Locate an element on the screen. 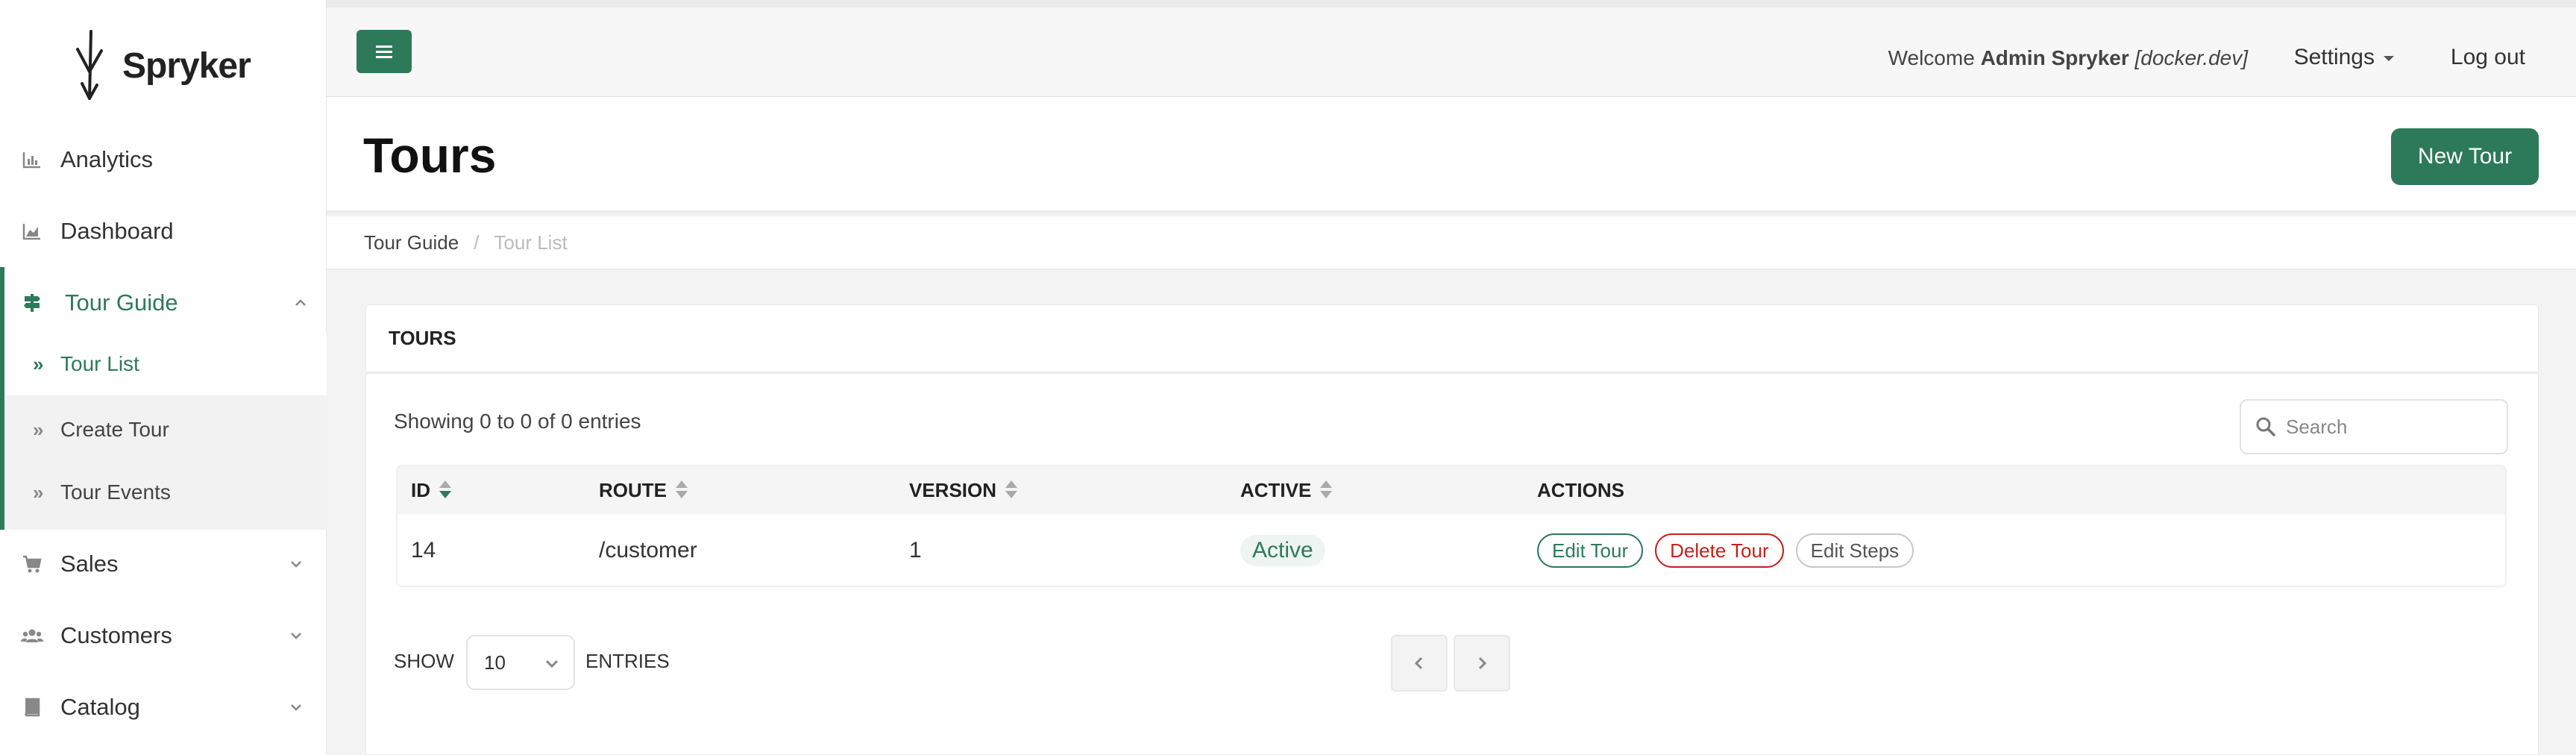 The image size is (2576, 755). sort-desc-icon is located at coordinates (445, 490).